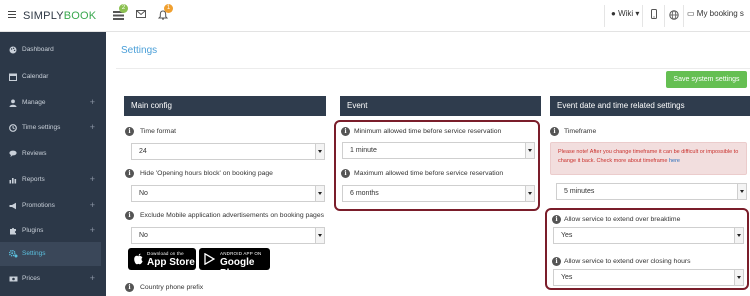  I want to click on timeframe-select: 5 minutes, so click(651, 191).